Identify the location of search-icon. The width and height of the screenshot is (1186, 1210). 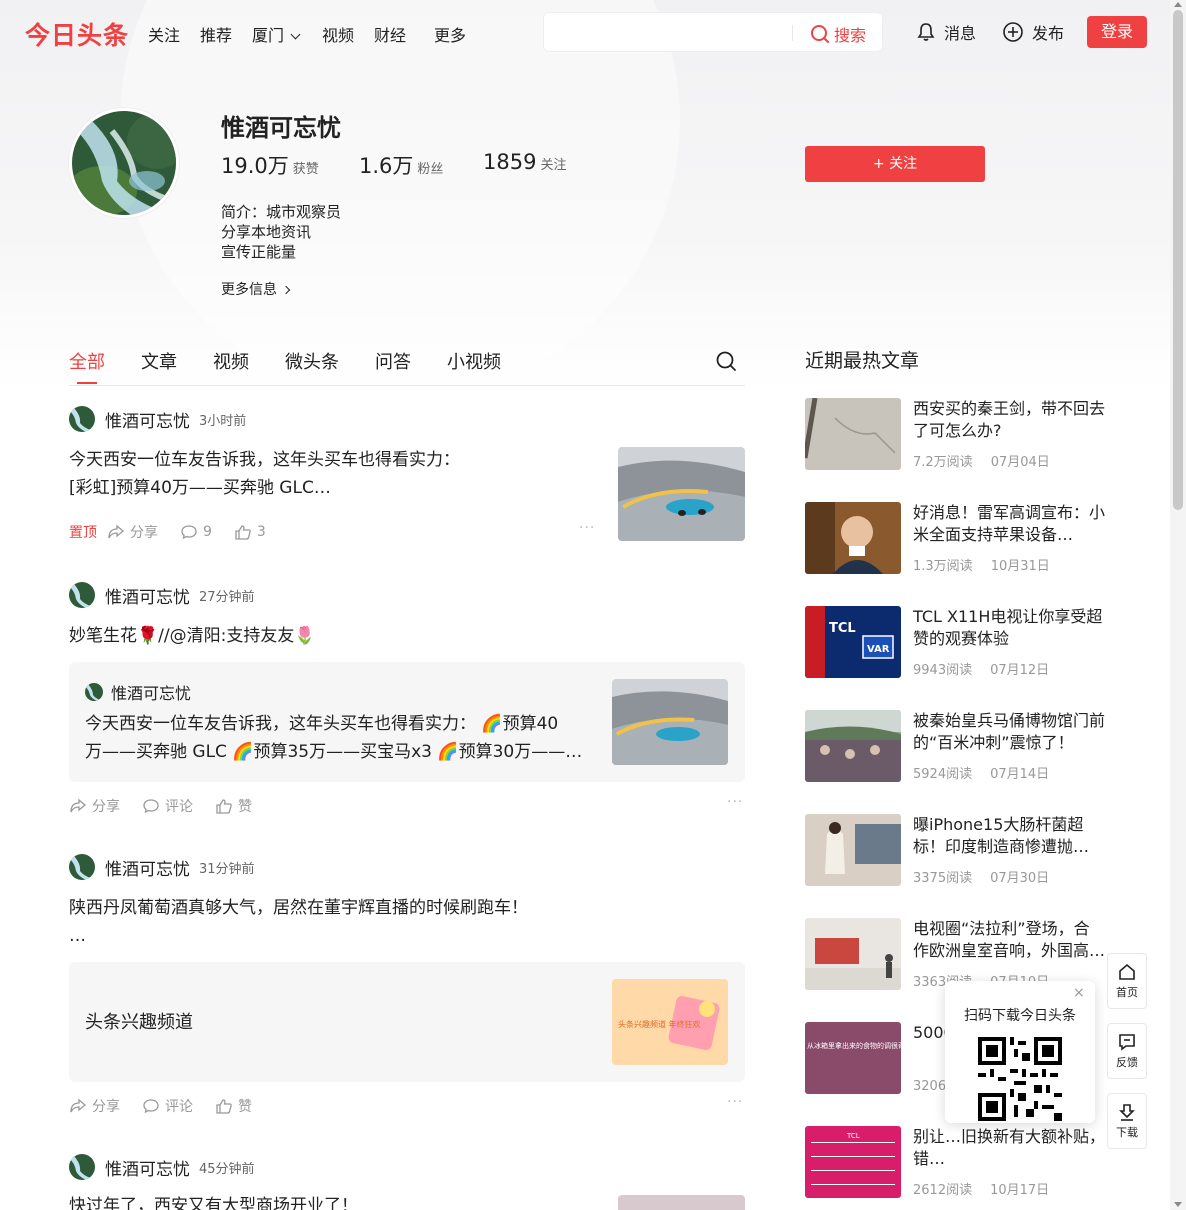
(726, 361).